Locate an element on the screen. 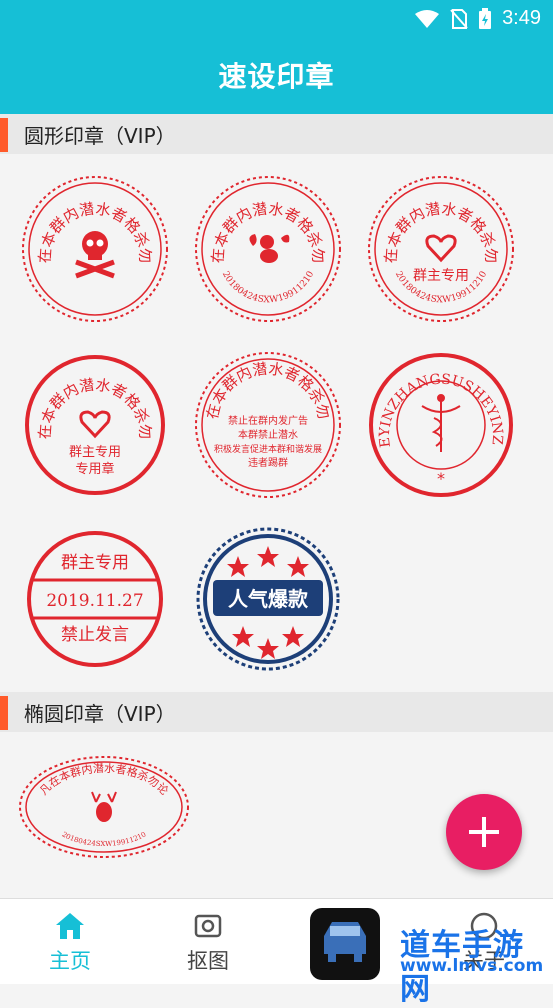  no-sim-icon is located at coordinates (459, 18).